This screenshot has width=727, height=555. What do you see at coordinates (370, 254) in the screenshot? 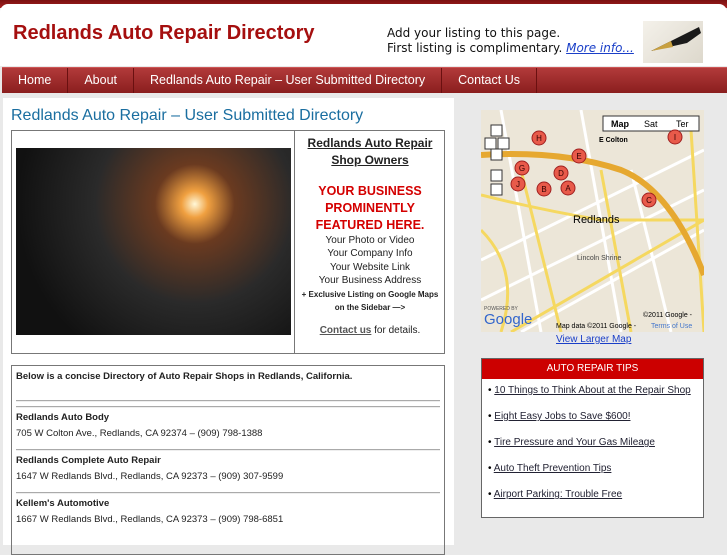
I see `ad-line: Your Company Info` at bounding box center [370, 254].